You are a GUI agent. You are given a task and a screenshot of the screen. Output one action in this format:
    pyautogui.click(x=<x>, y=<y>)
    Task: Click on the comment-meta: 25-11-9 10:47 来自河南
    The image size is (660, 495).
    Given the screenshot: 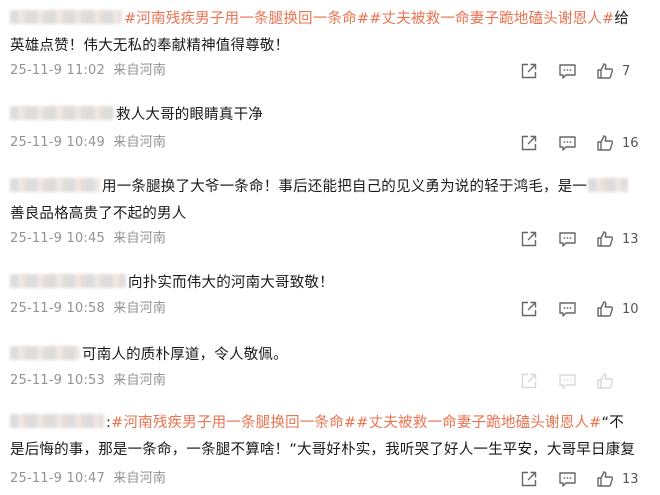 What is the action you would take?
    pyautogui.click(x=90, y=479)
    